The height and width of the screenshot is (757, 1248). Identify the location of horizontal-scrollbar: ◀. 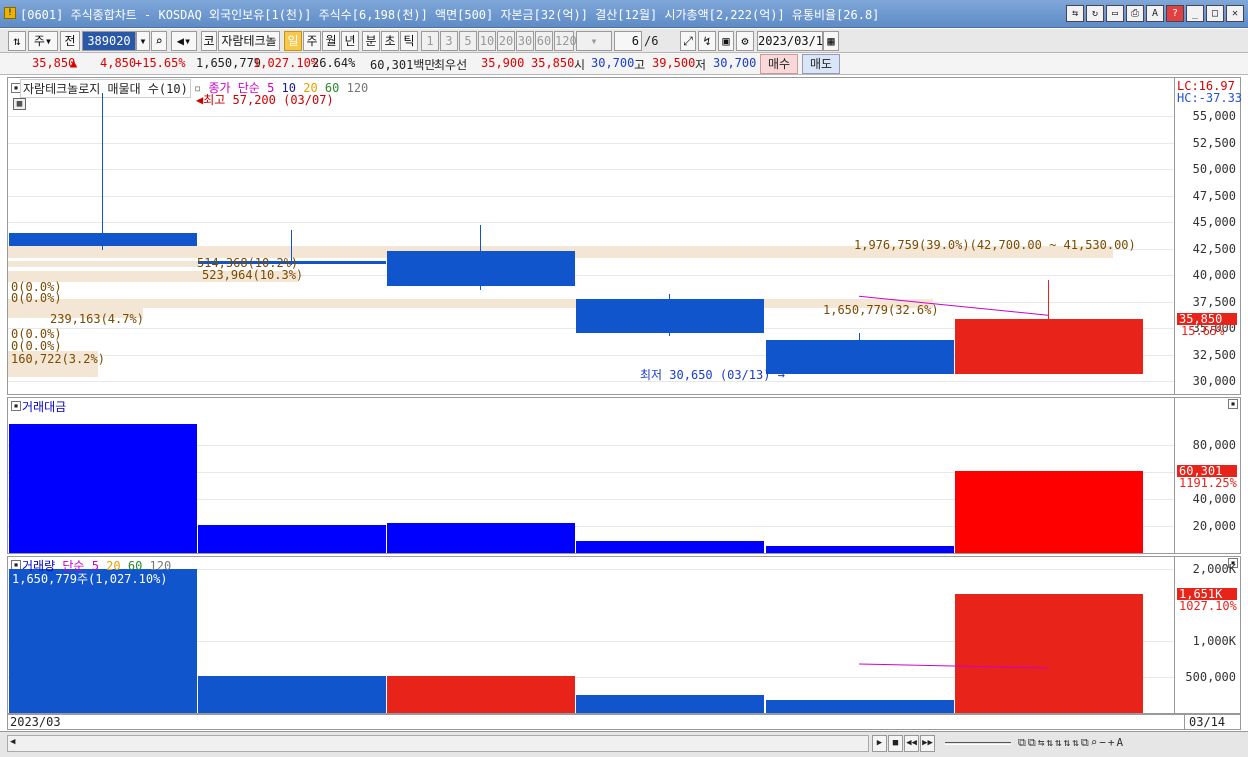
(438, 743).